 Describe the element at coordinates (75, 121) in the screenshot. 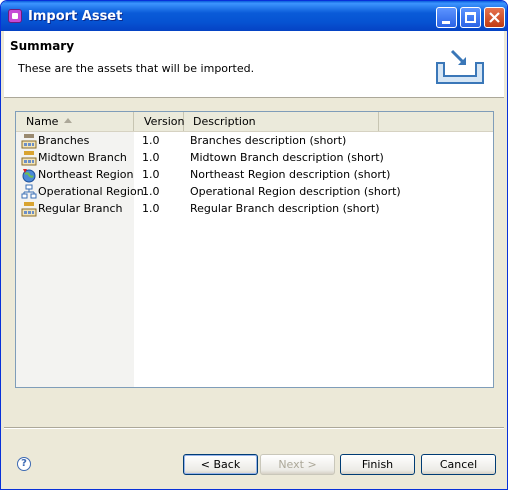

I see `column-header-name: Name` at that location.